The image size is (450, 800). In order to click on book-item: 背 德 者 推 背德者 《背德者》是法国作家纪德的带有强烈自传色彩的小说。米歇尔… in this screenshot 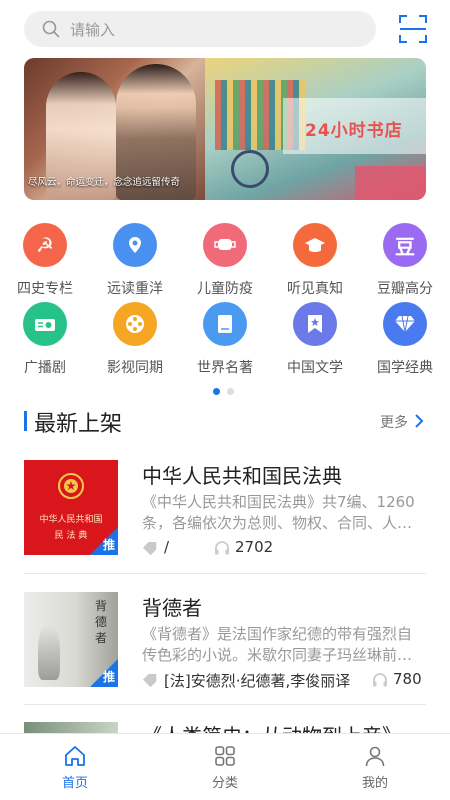, I will do `click(225, 642)`.